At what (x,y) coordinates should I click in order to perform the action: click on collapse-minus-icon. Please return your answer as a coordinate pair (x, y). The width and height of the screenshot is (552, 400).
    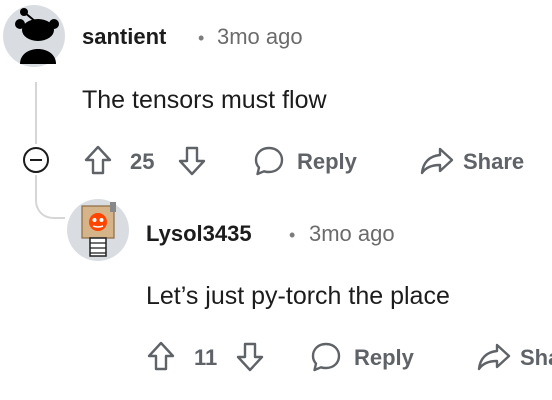
    Looking at the image, I should click on (36, 160).